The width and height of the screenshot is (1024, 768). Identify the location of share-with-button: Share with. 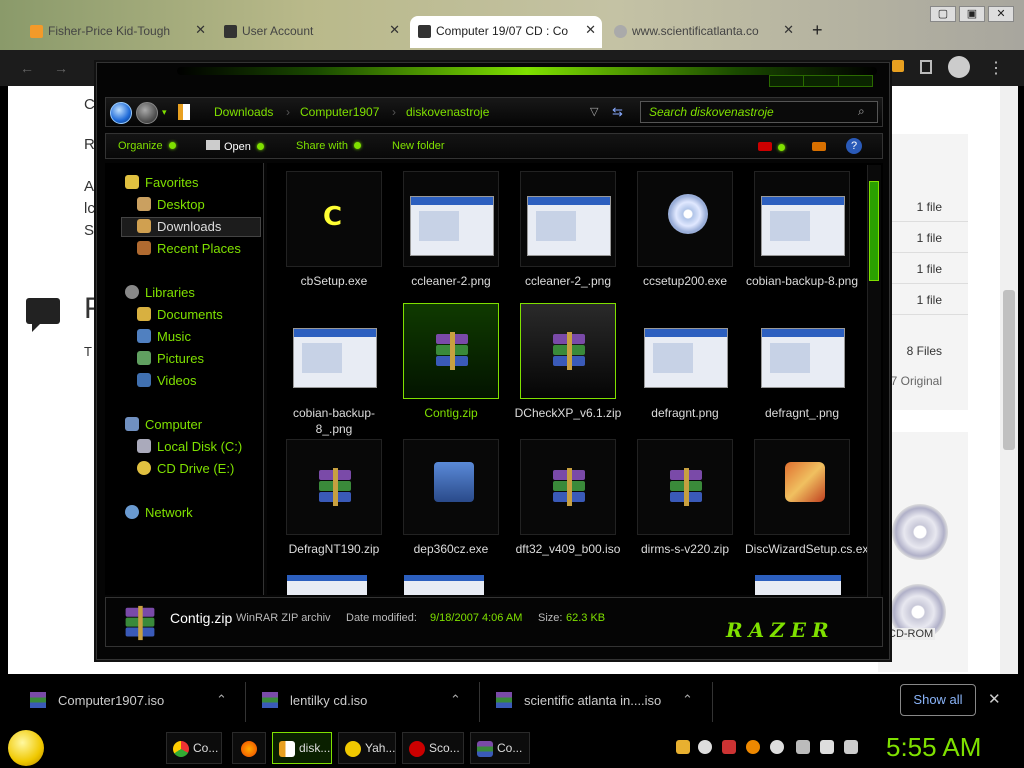
(328, 146).